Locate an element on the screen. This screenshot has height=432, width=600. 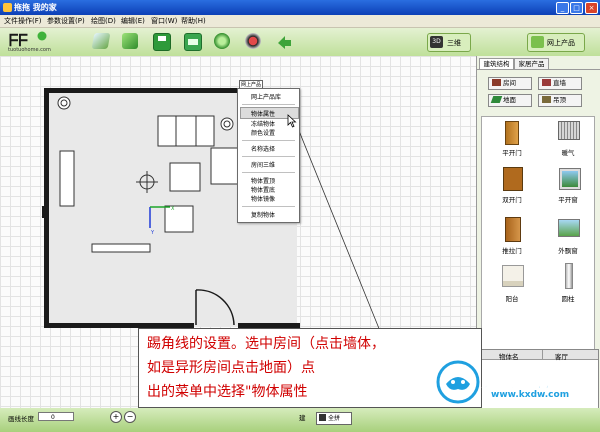
cabinet-left is located at coordinates (67, 178).